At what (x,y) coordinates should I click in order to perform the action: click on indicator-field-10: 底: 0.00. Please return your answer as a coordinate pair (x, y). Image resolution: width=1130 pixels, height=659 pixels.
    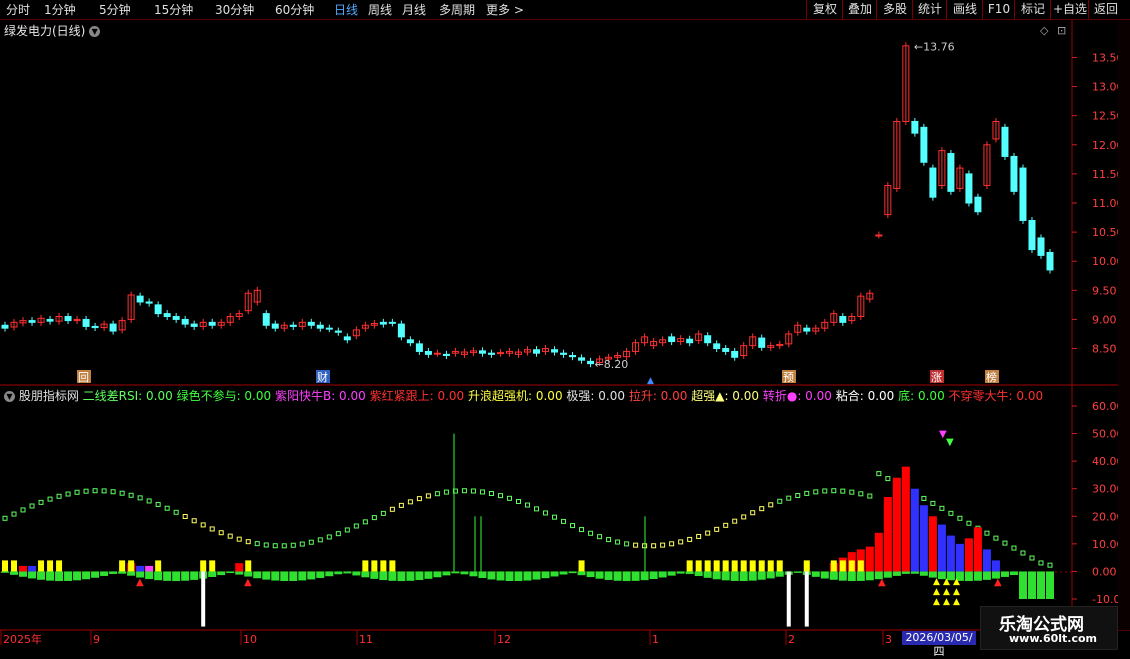
    Looking at the image, I should click on (919, 396).